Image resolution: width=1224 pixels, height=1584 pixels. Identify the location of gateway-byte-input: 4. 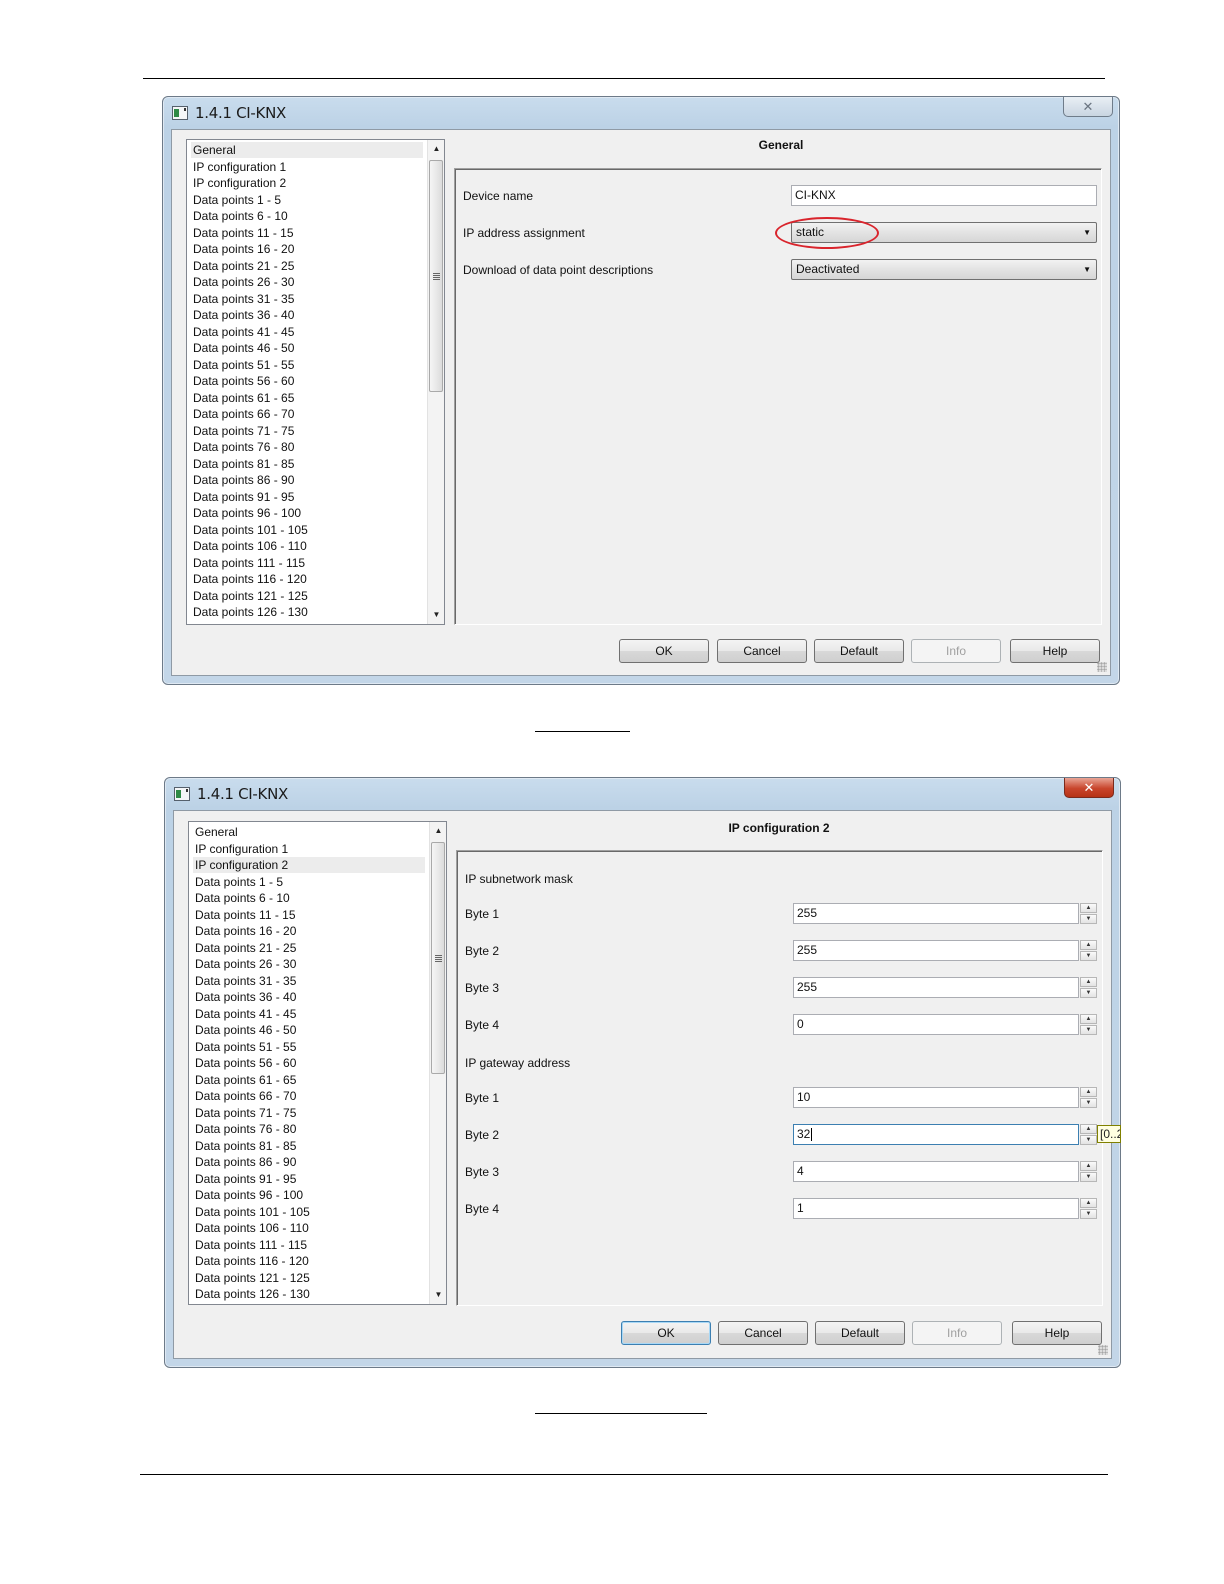
(936, 1171).